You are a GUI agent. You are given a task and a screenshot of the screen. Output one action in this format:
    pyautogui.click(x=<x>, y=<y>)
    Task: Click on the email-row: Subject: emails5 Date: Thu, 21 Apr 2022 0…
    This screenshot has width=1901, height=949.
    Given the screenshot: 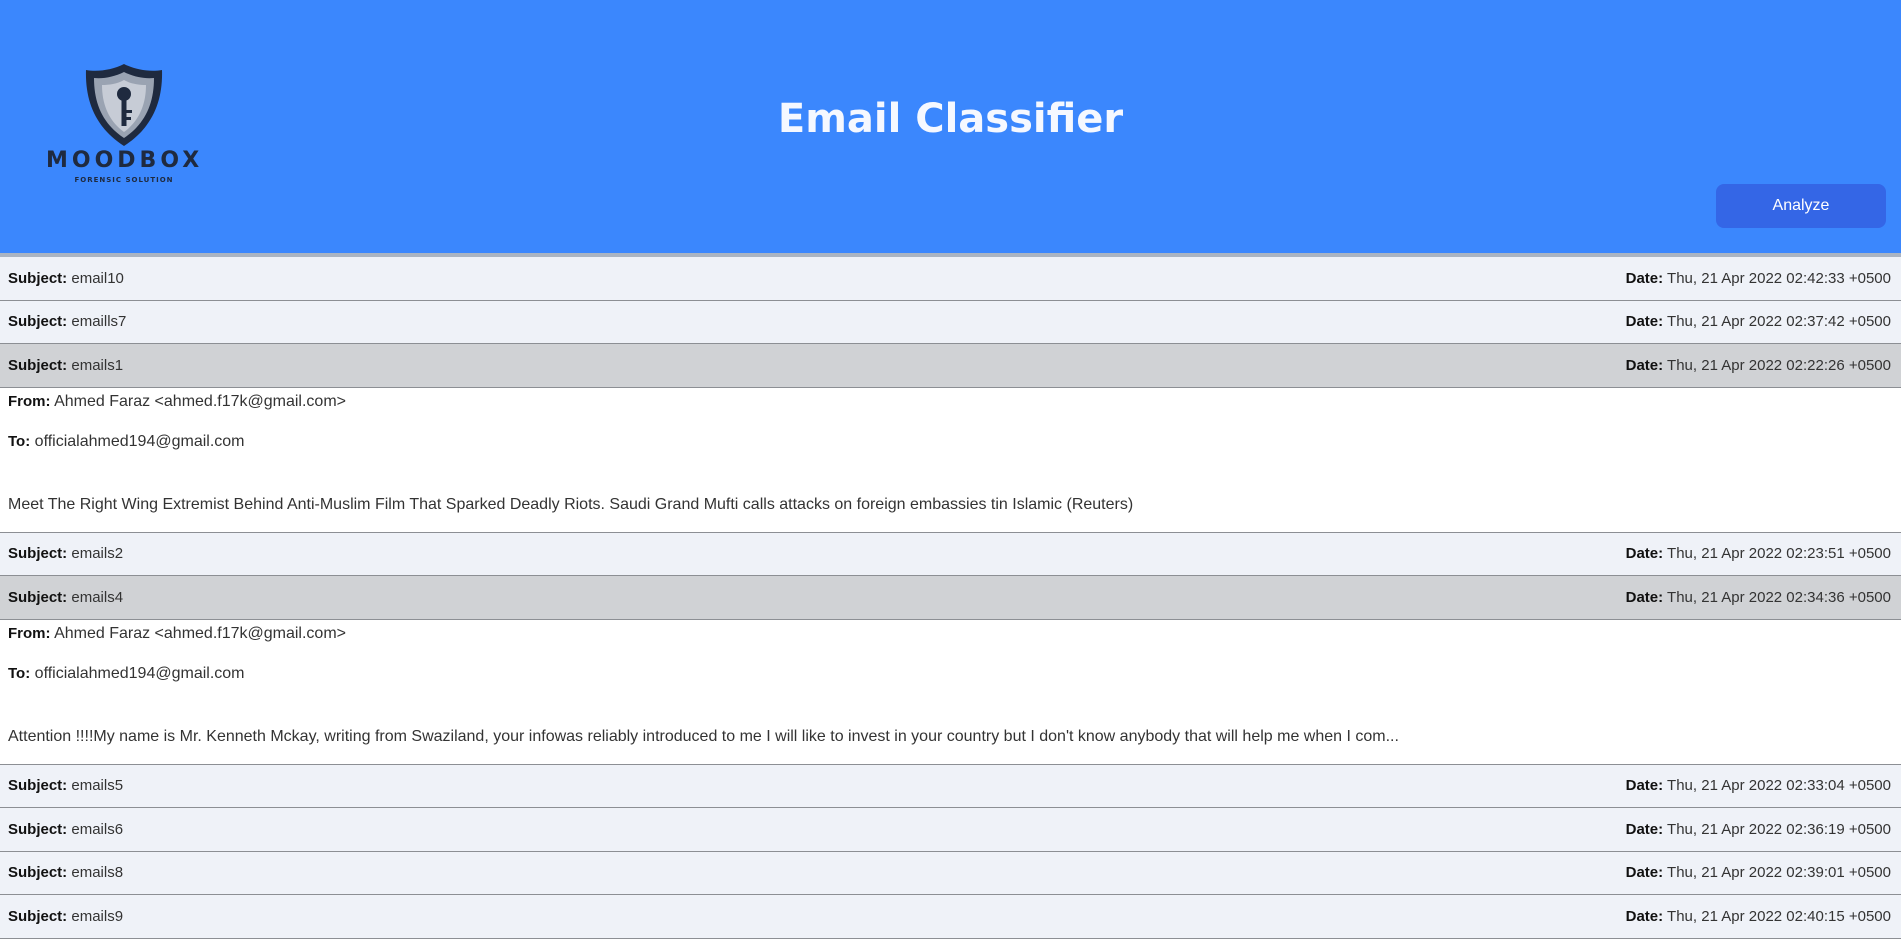 What is the action you would take?
    pyautogui.click(x=950, y=786)
    